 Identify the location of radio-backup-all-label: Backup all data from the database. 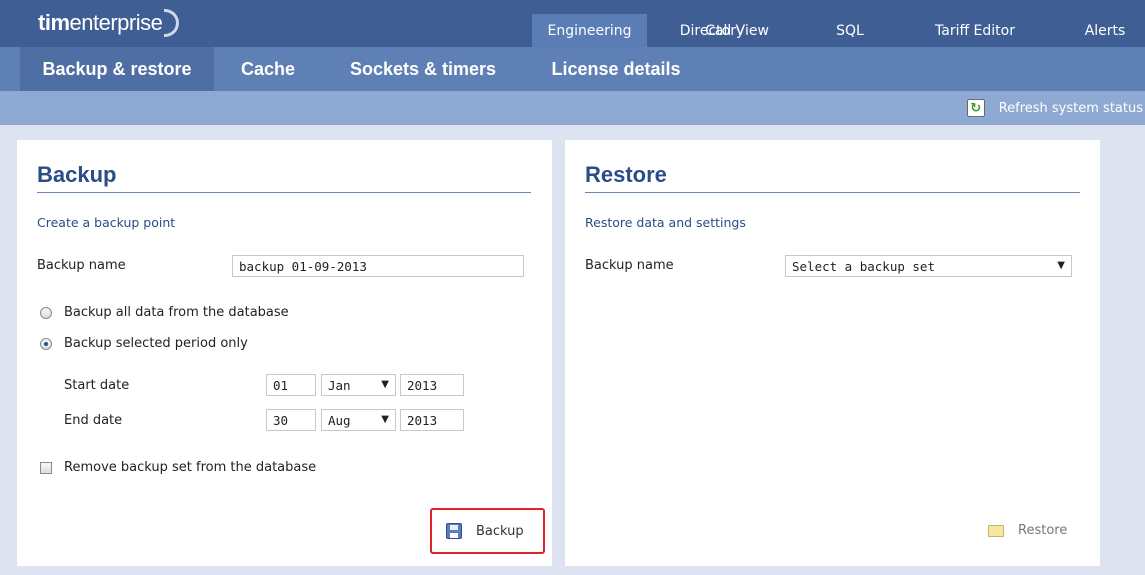
(176, 312).